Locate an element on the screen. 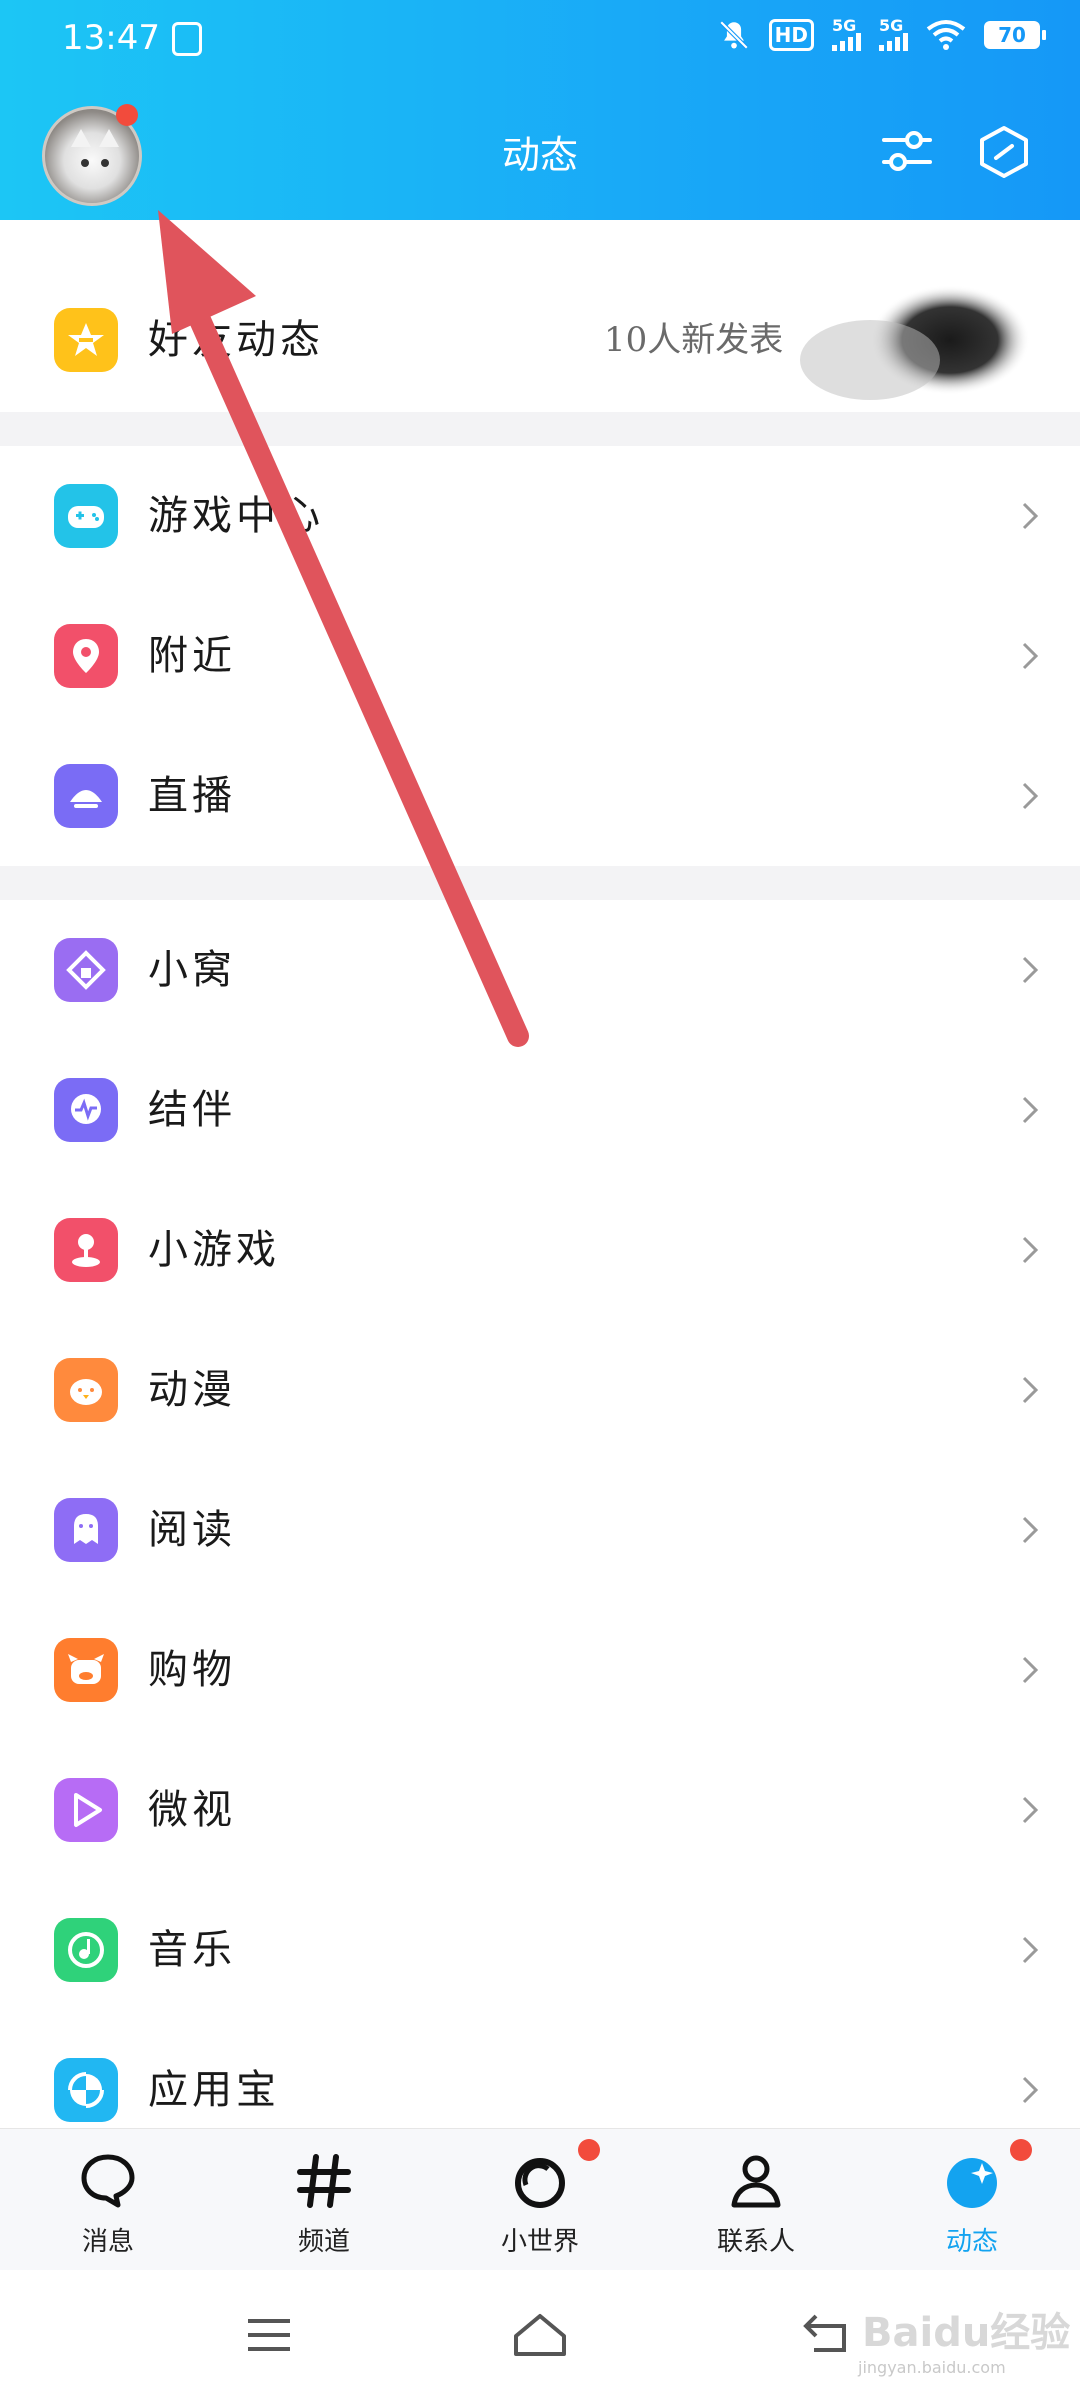  menu-icon is located at coordinates (269, 2335).